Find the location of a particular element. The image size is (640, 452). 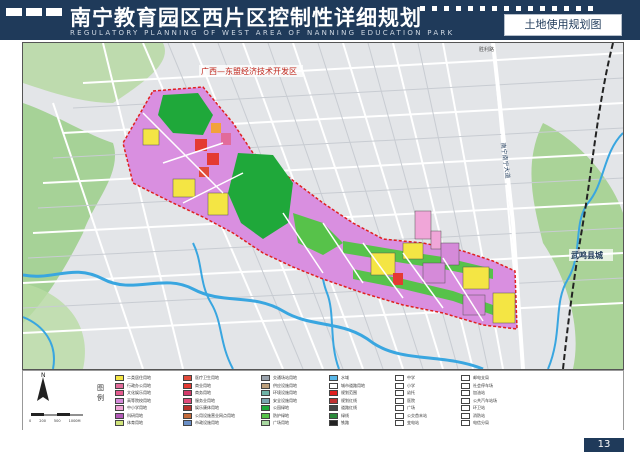

legend-item: 供应设施用地 is located at coordinates (279, 385).